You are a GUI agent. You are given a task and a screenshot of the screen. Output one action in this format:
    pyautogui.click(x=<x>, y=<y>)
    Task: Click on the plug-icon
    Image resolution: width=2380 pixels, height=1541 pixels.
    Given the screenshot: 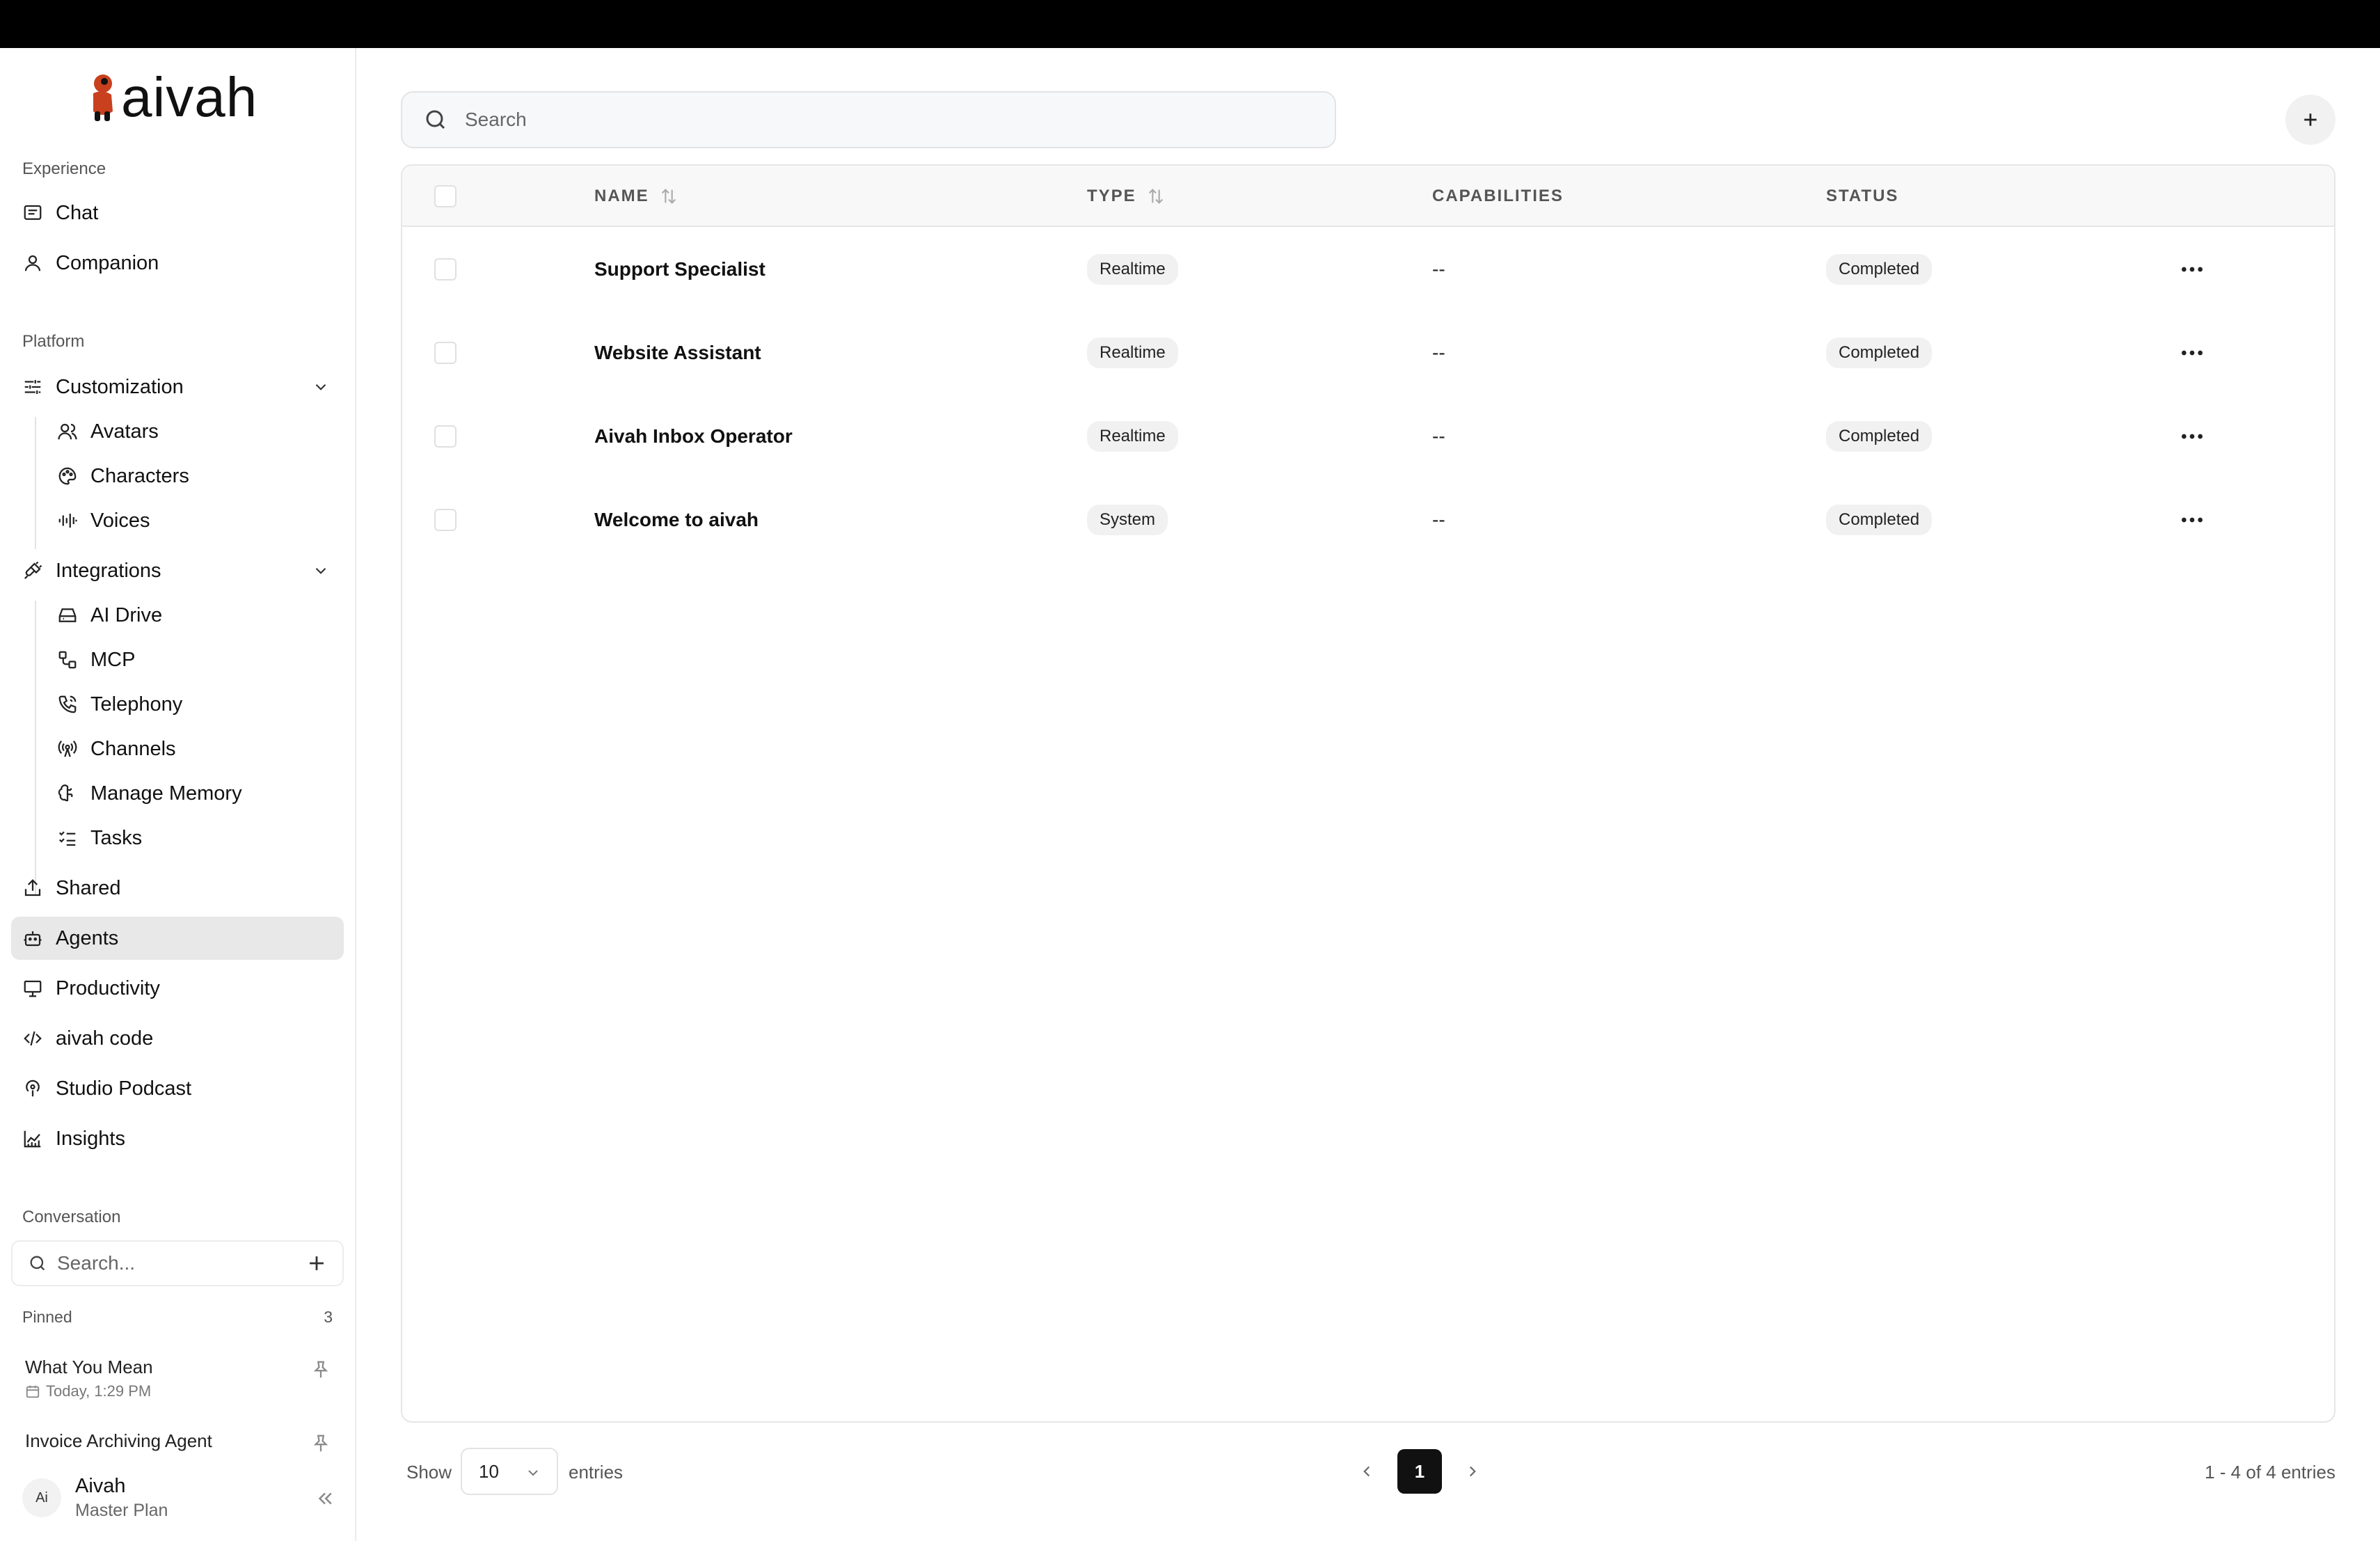 What is the action you would take?
    pyautogui.click(x=32, y=570)
    